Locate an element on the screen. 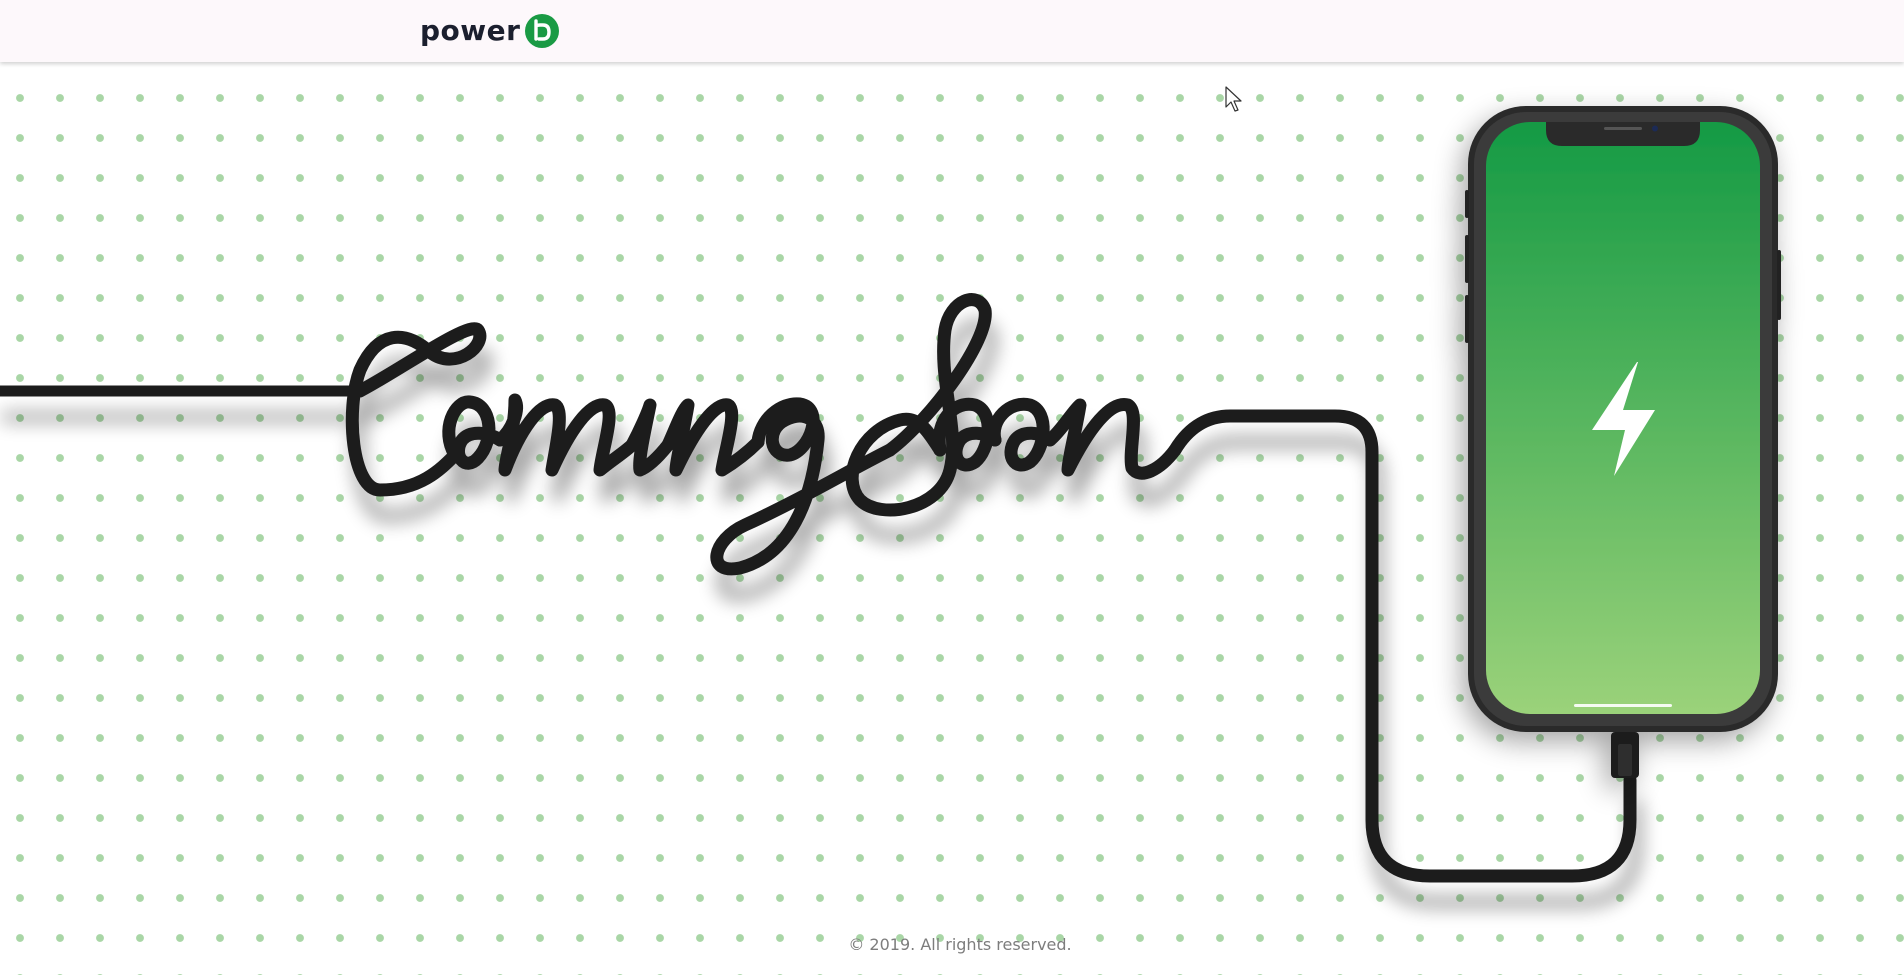 The width and height of the screenshot is (1904, 975). site-header: power is located at coordinates (952, 31).